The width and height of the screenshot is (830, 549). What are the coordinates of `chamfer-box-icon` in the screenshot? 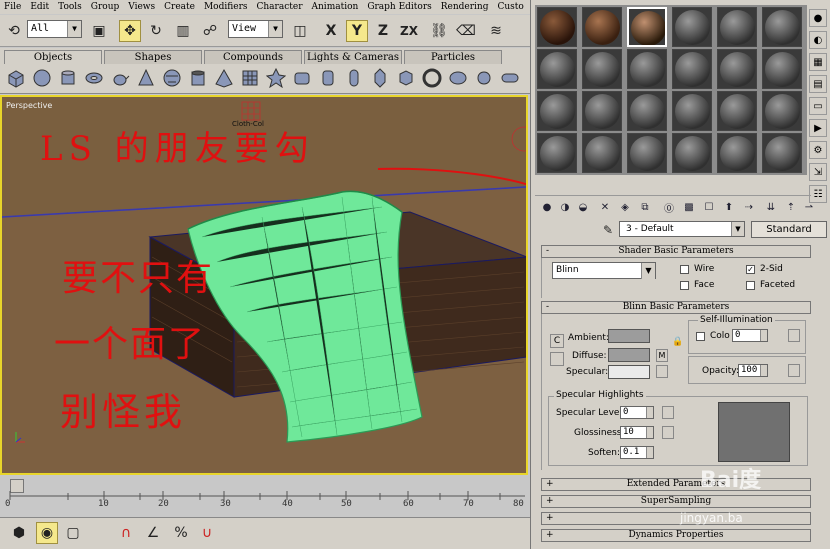 It's located at (302, 78).